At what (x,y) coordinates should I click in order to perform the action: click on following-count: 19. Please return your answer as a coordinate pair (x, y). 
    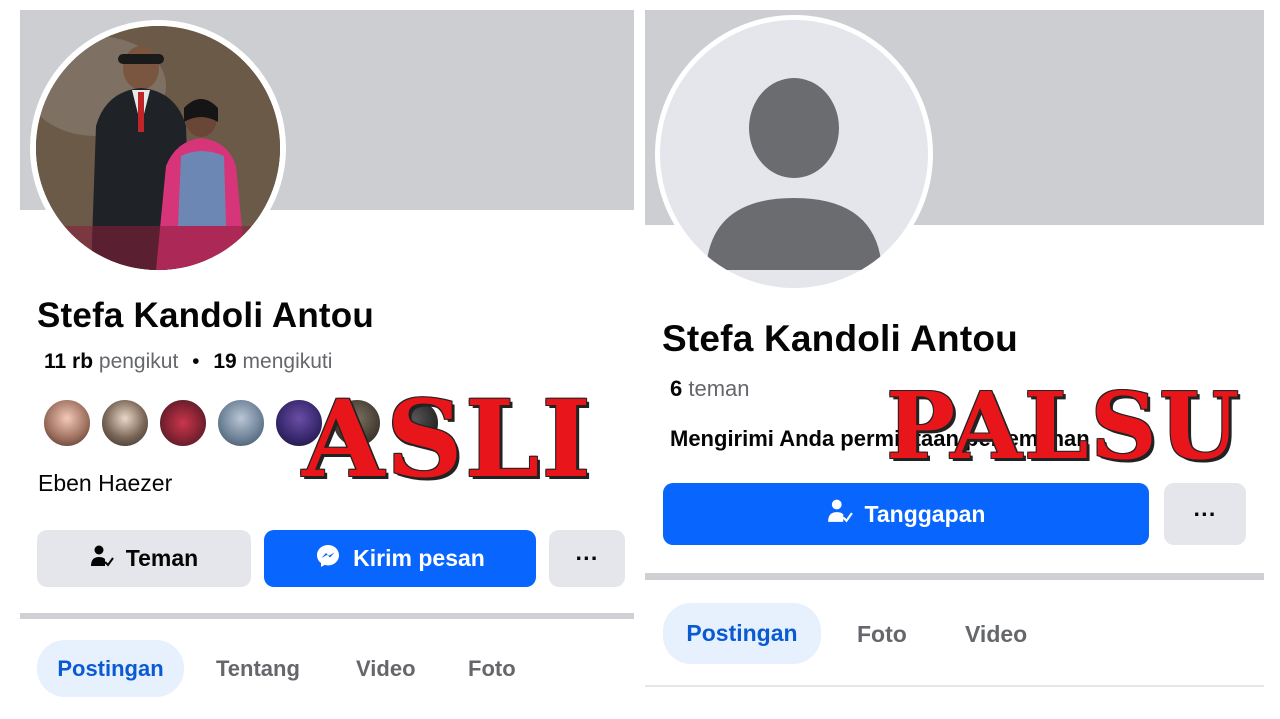
    Looking at the image, I should click on (224, 361).